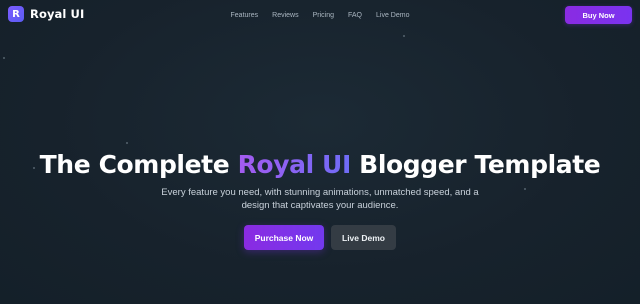  What do you see at coordinates (294, 164) in the screenshot?
I see `hero-title-accent: Royal UI` at bounding box center [294, 164].